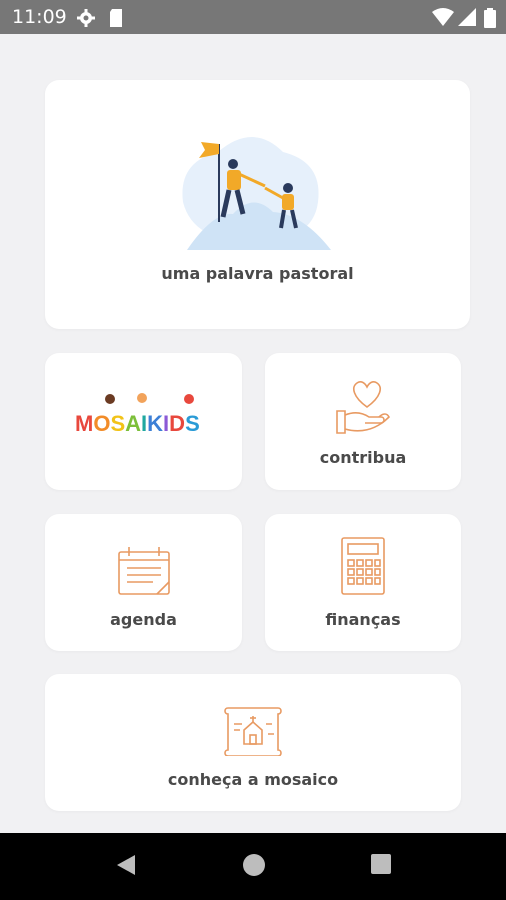 This screenshot has height=900, width=506. Describe the element at coordinates (253, 779) in the screenshot. I see `card-label-conheca-a-mosaico: conheça a mosaico` at that location.